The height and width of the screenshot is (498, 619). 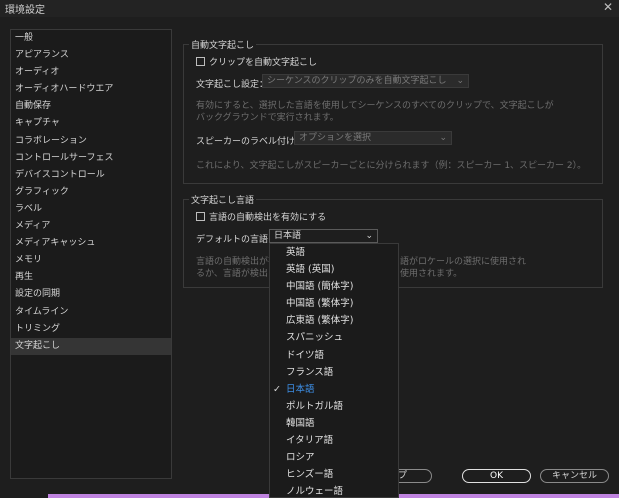 I want to click on ok-button: OK, so click(x=496, y=476).